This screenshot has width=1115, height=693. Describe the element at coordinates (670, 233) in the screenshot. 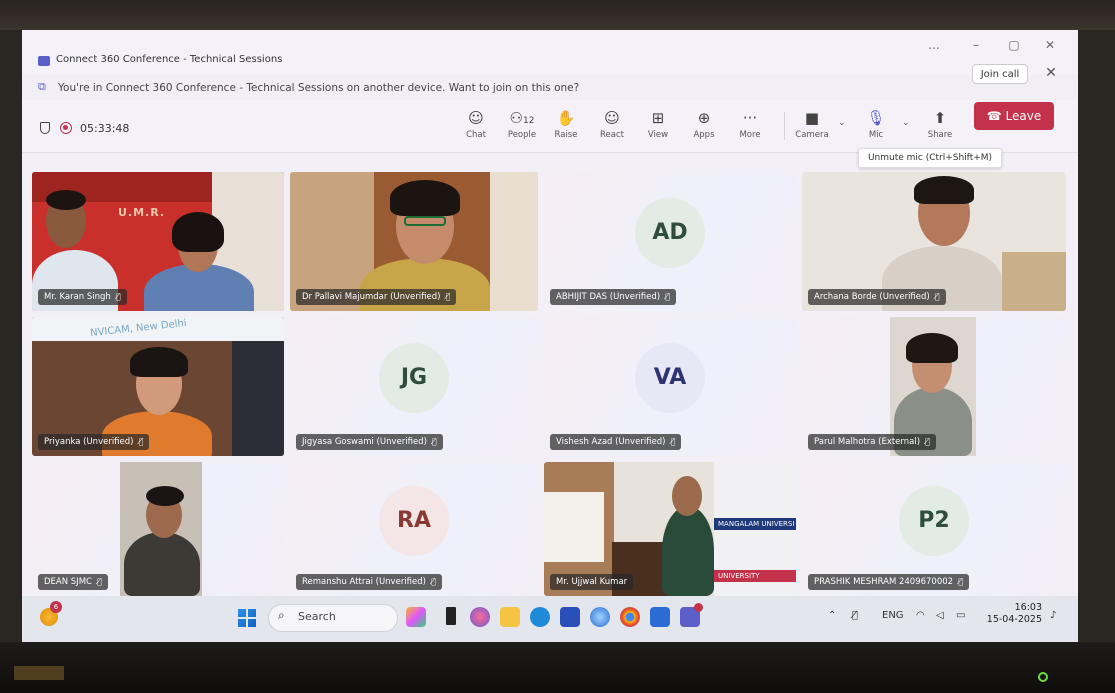

I see `avatar: AD` at that location.